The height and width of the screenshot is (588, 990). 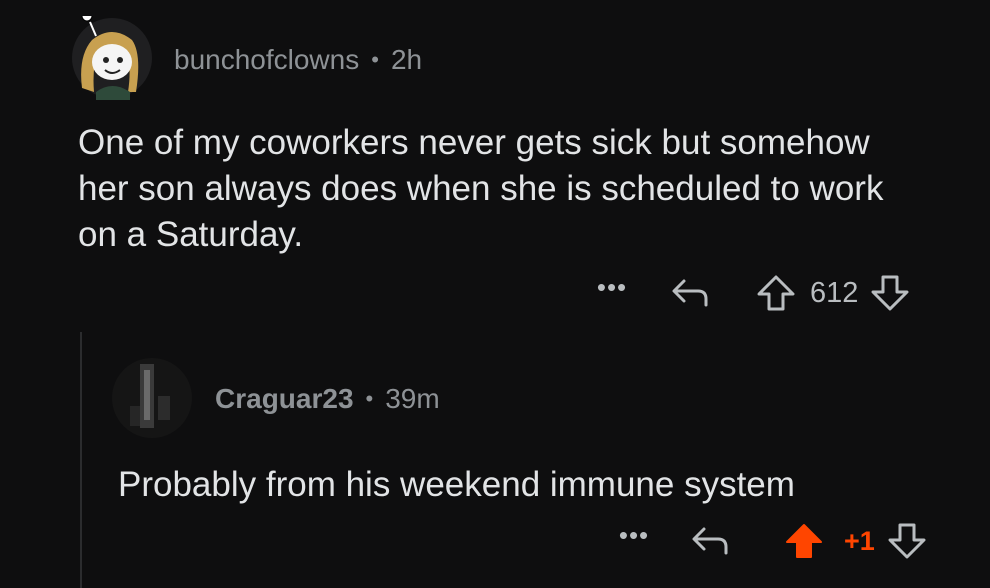 What do you see at coordinates (751, 293) in the screenshot?
I see `comment-actions: ••• 612` at bounding box center [751, 293].